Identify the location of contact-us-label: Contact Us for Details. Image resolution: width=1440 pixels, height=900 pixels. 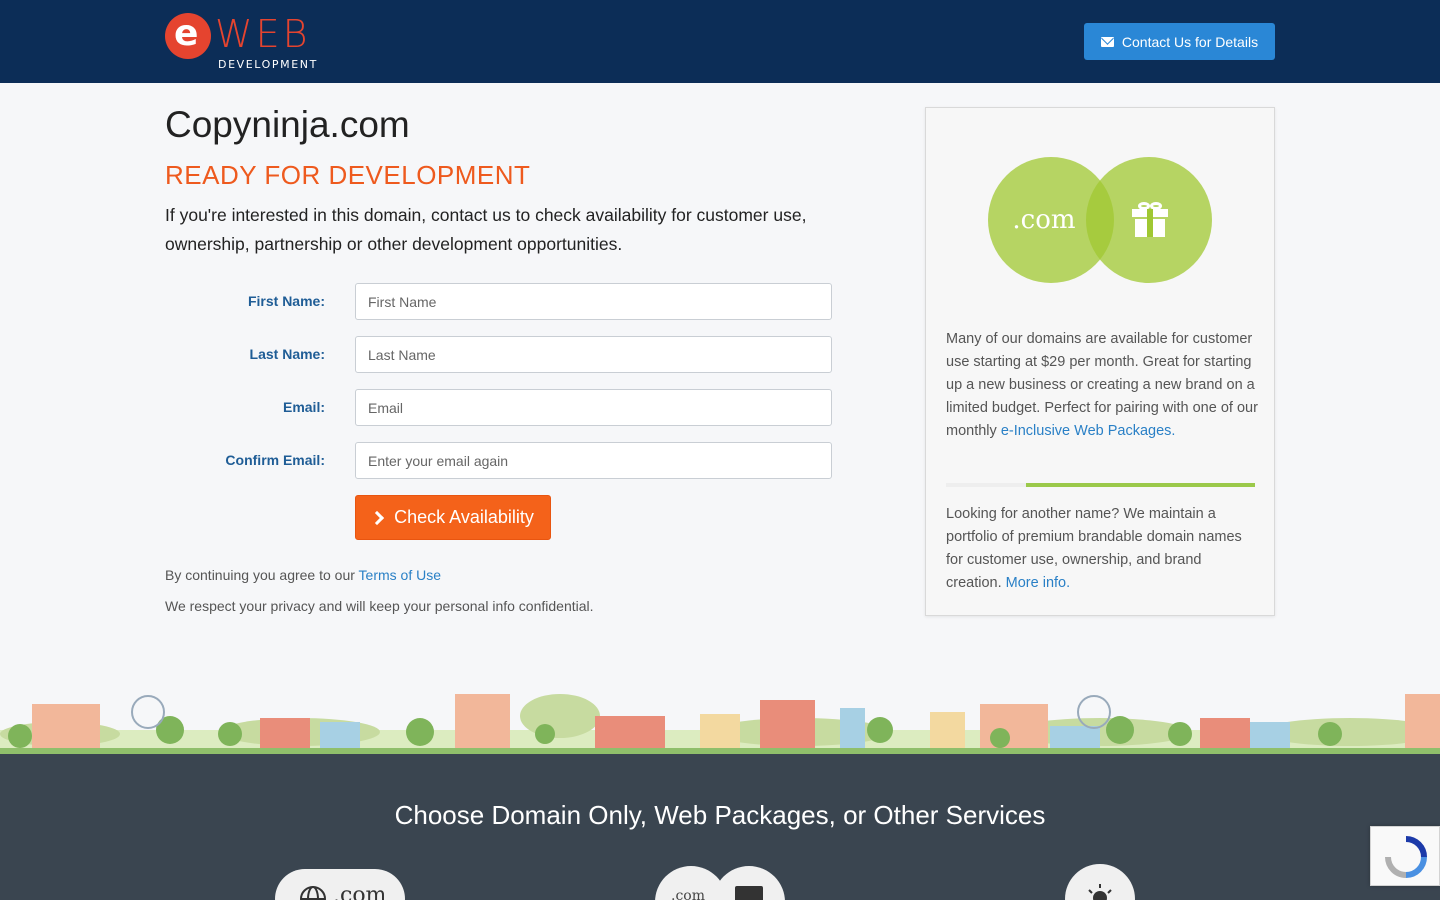
(1190, 41).